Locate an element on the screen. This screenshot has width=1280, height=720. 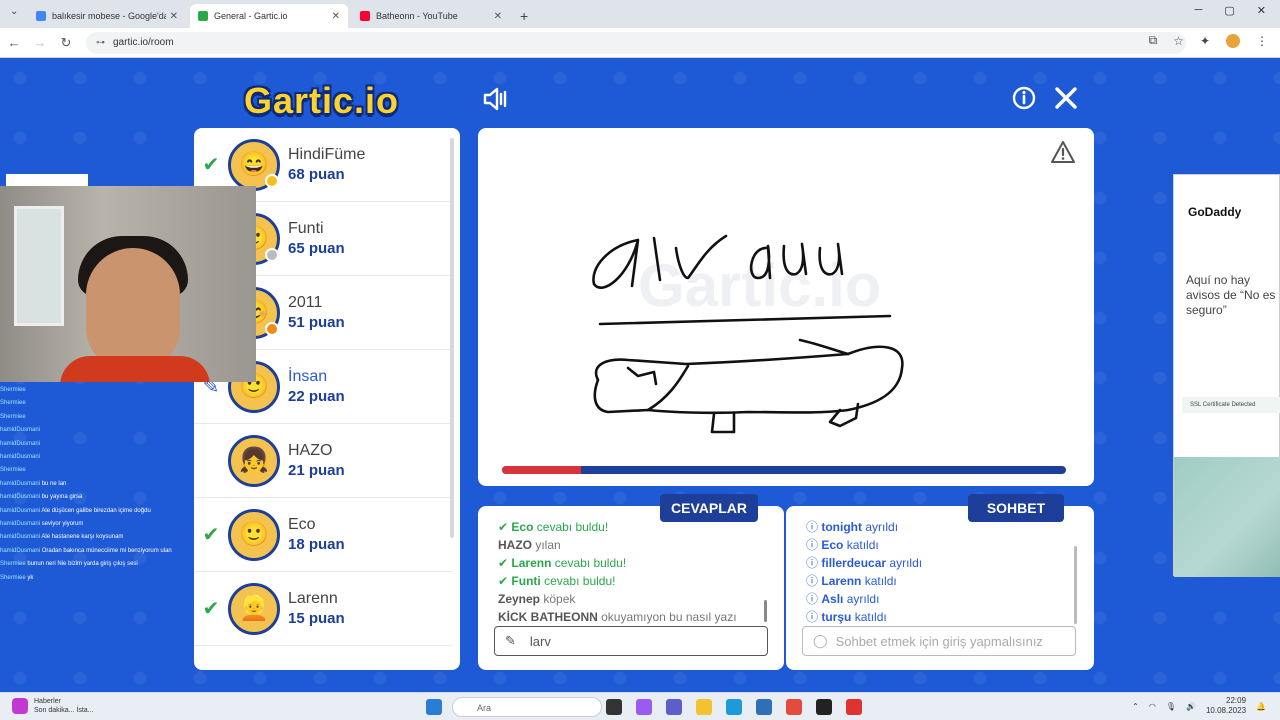
capcut-icon is located at coordinates (824, 707).